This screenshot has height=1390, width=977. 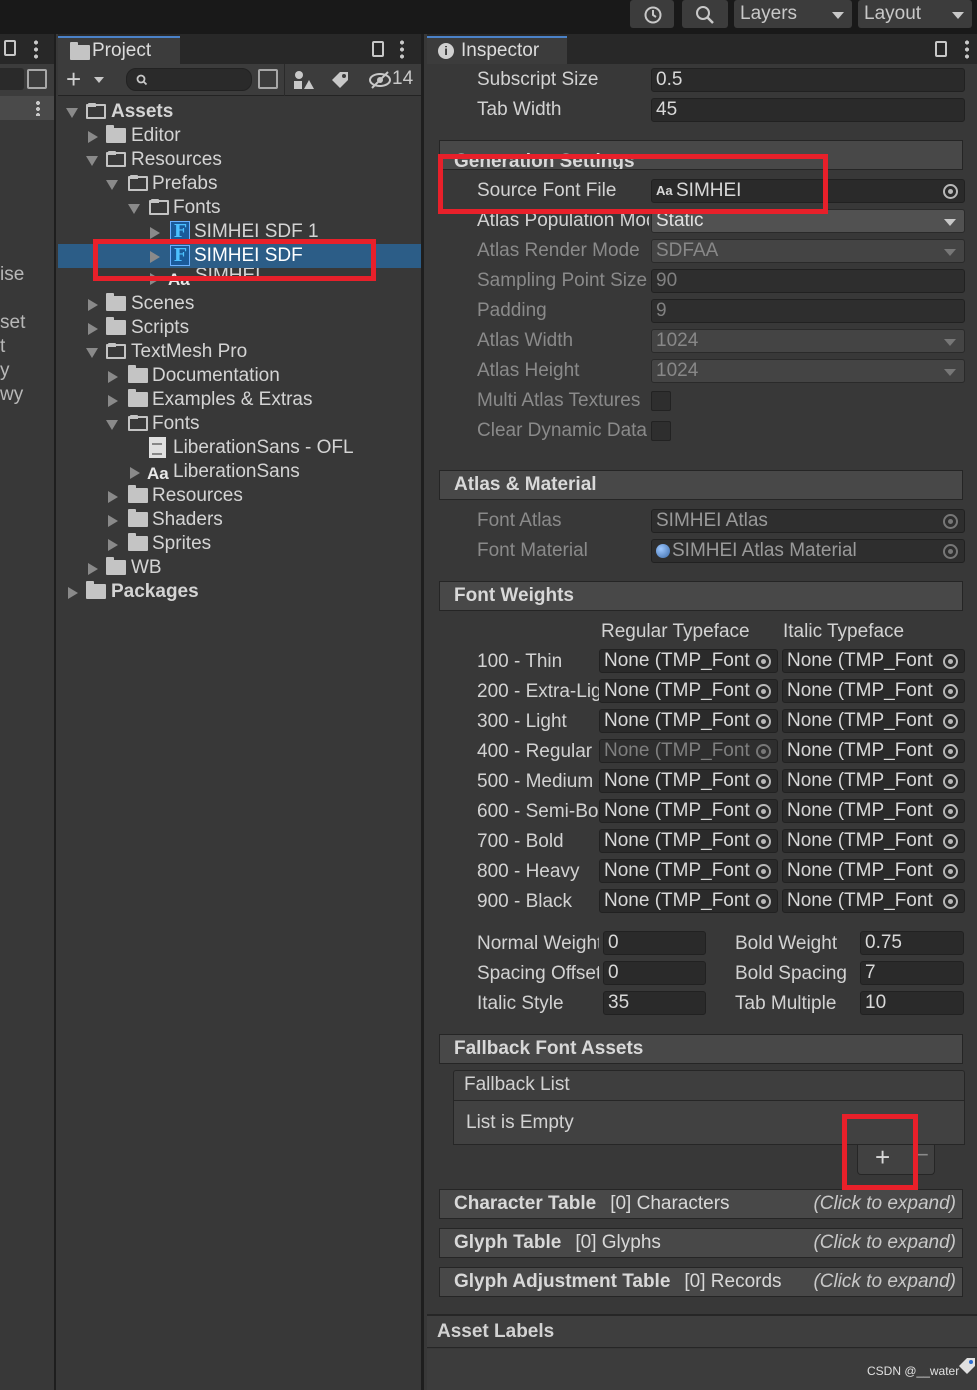 I want to click on weight-row-label: 500 - Medium, so click(x=535, y=781).